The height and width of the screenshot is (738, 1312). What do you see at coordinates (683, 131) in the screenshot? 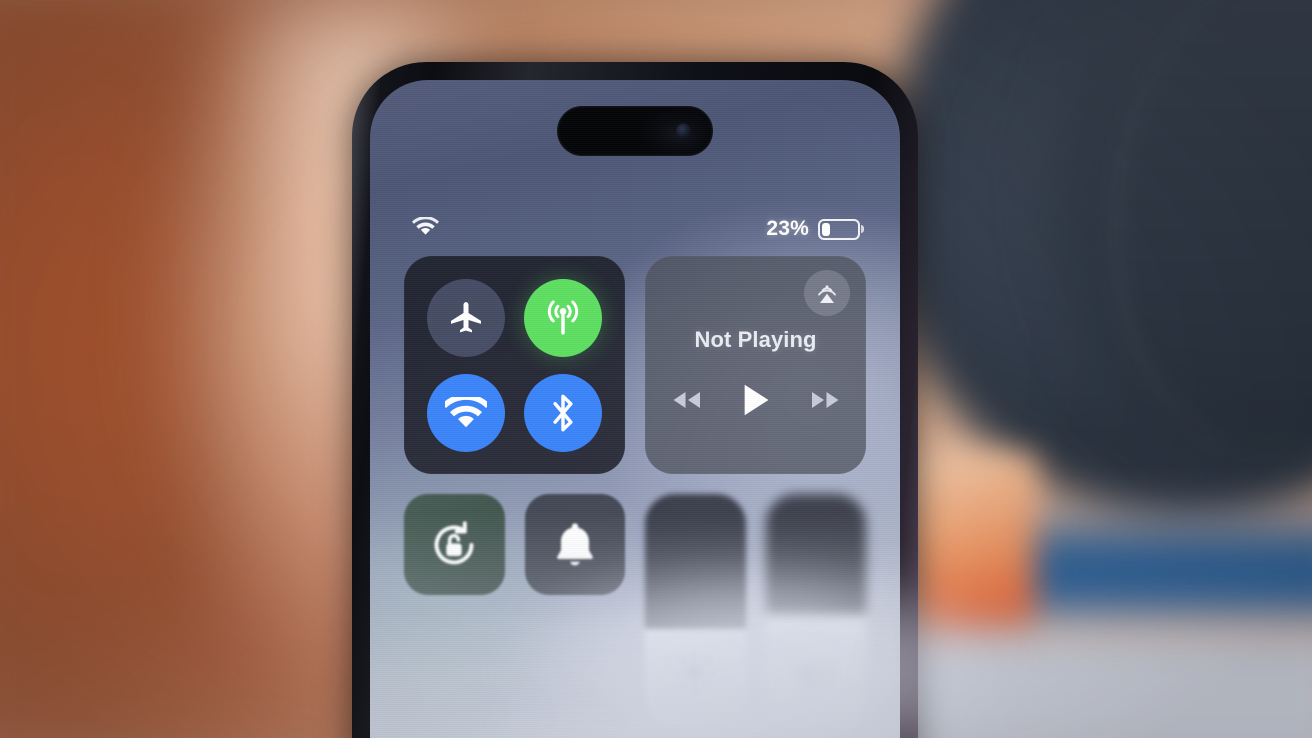
I see `front-camera-icon` at bounding box center [683, 131].